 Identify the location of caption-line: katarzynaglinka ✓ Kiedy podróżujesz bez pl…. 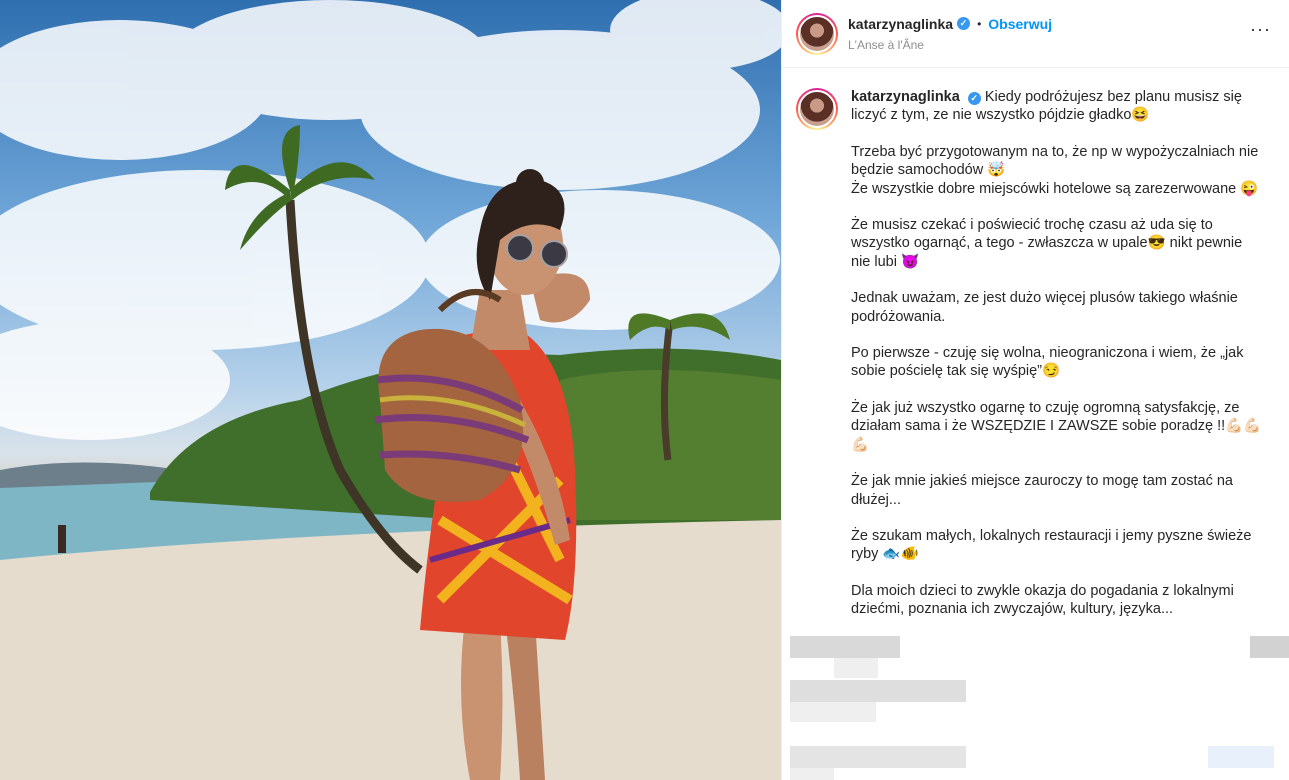
(1059, 97).